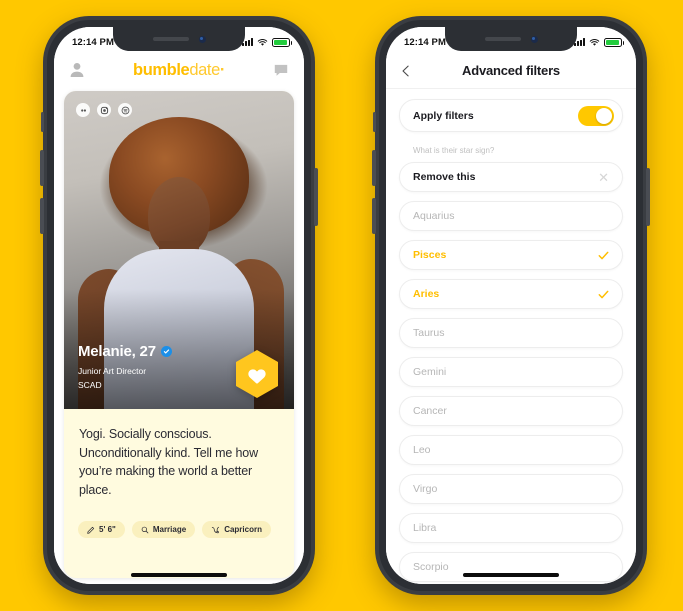 This screenshot has height=611, width=683. I want to click on page-title: Advanced filters, so click(511, 70).